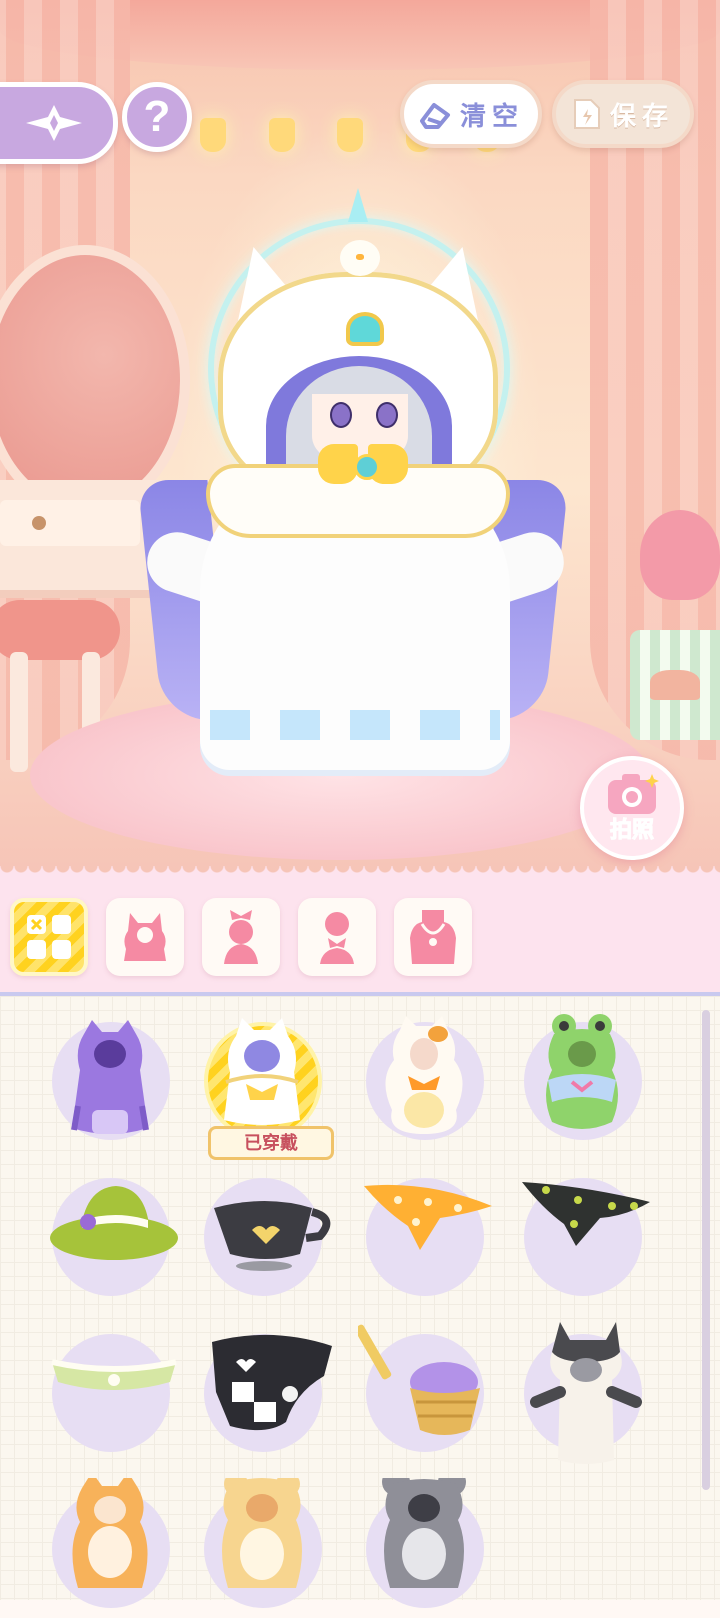  I want to click on item-gingham-collar, so click(115, 1398).